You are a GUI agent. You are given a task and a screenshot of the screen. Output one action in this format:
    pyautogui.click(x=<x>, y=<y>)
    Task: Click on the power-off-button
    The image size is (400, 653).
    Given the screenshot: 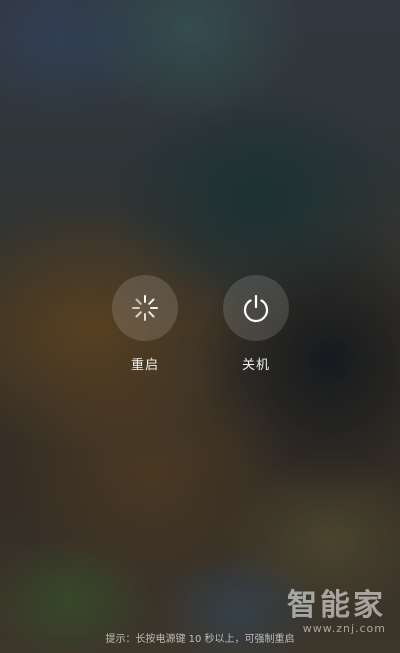 What is the action you would take?
    pyautogui.click(x=256, y=308)
    